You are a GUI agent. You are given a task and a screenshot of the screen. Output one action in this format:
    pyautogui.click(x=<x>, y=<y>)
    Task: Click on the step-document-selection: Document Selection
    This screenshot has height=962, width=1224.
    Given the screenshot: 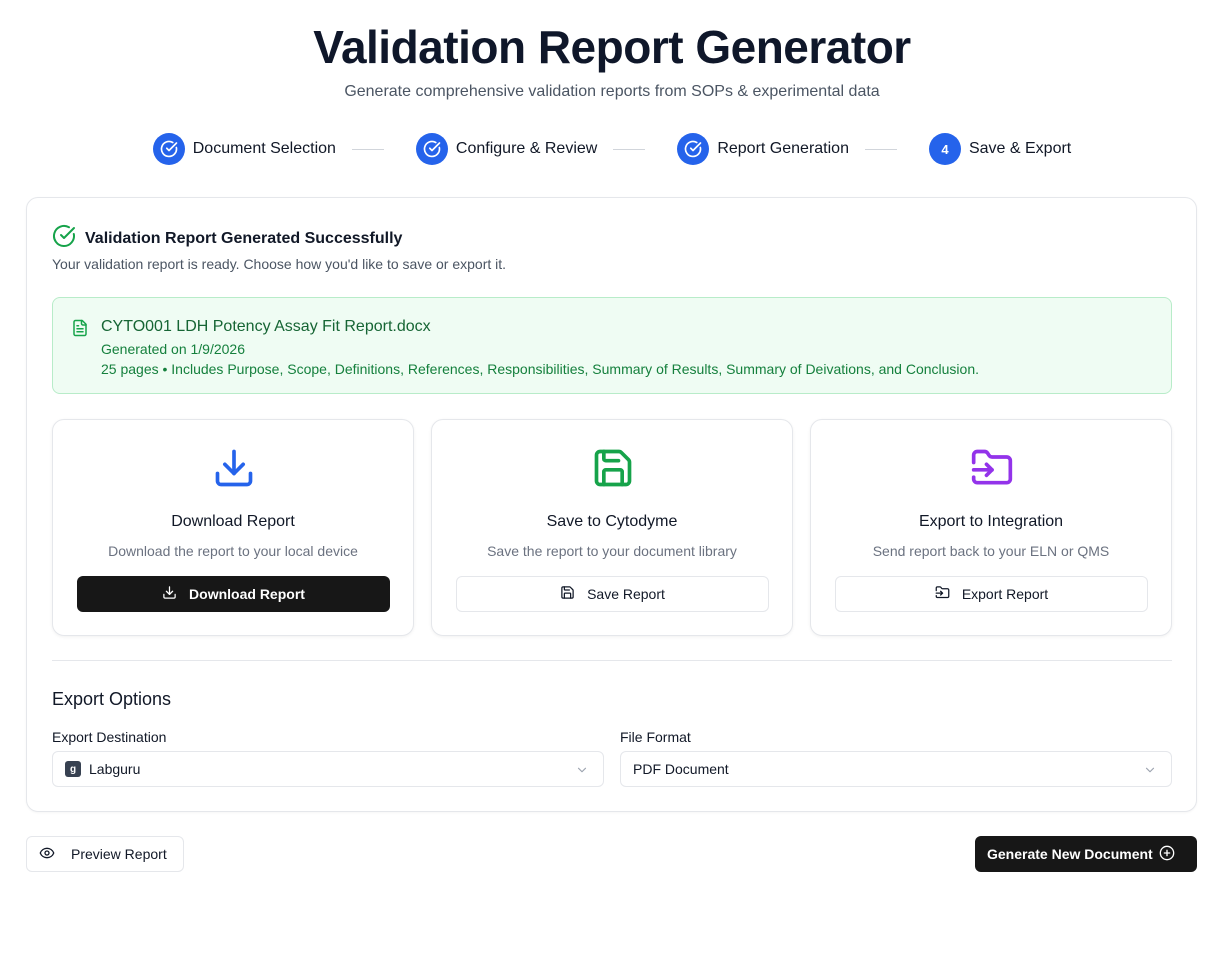 What is the action you would take?
    pyautogui.click(x=244, y=149)
    